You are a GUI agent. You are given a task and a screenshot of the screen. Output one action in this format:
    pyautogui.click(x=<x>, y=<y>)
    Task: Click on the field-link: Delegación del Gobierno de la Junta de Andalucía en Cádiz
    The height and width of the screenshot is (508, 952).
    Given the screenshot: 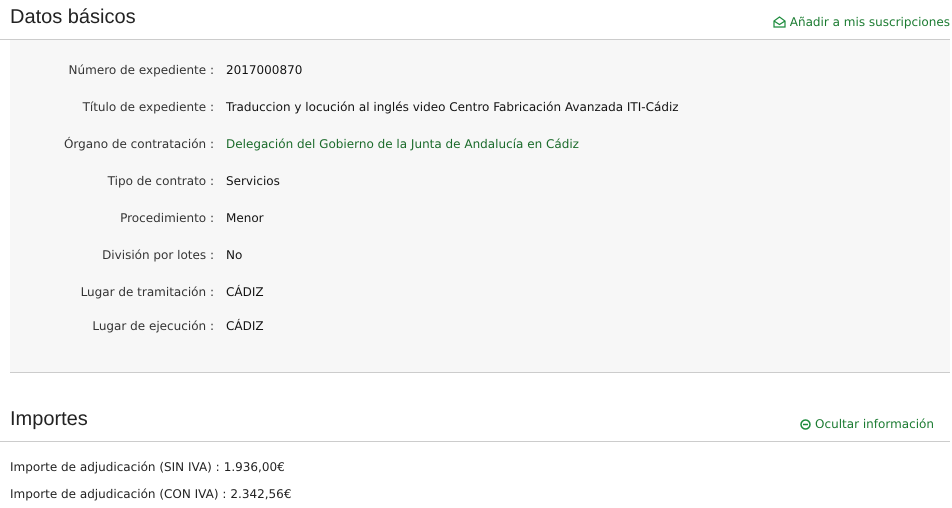 What is the action you would take?
    pyautogui.click(x=402, y=143)
    